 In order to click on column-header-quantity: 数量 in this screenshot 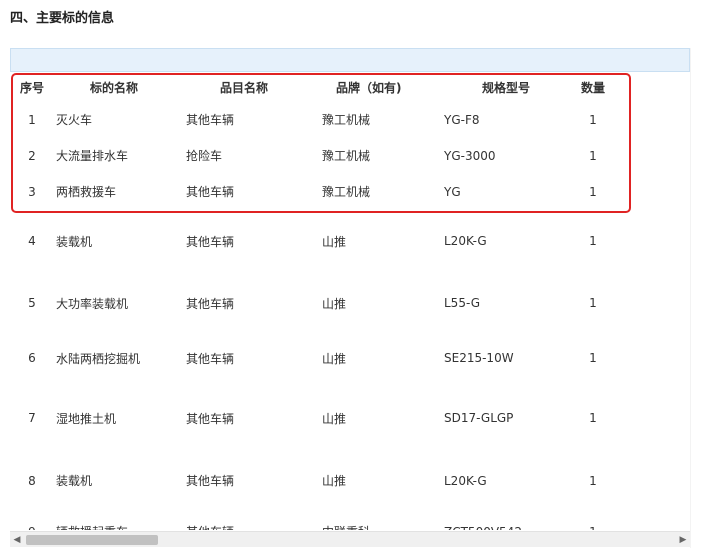, I will do `click(592, 87)`.